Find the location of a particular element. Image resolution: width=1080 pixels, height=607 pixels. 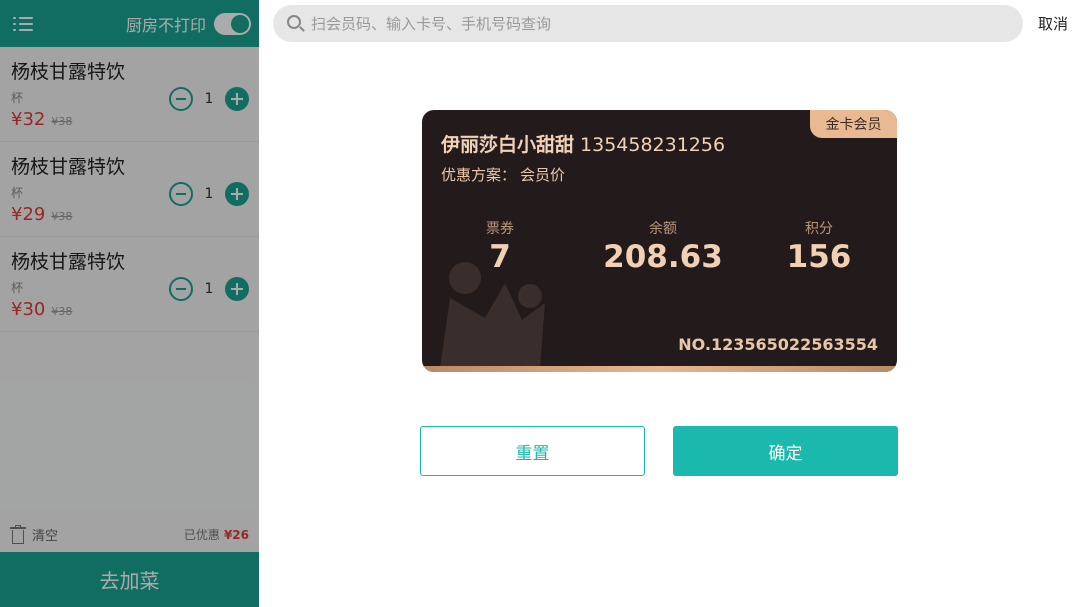

confirm-button: 确定 is located at coordinates (785, 451).